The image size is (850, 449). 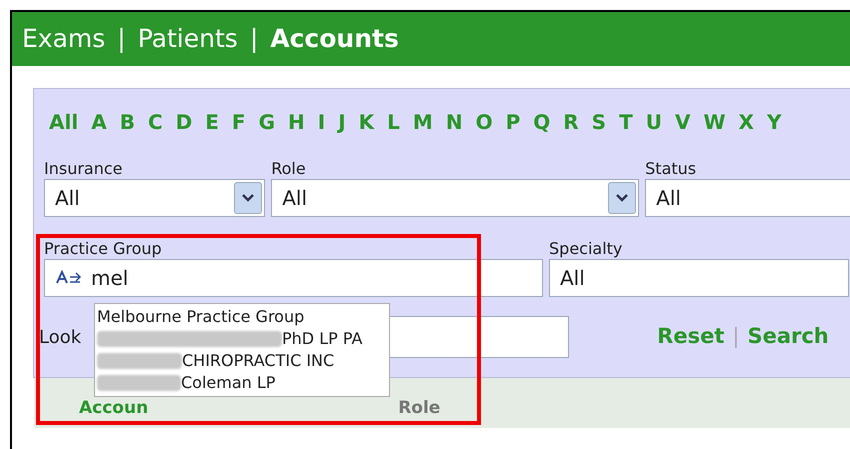 I want to click on letter-link: W, so click(x=714, y=122).